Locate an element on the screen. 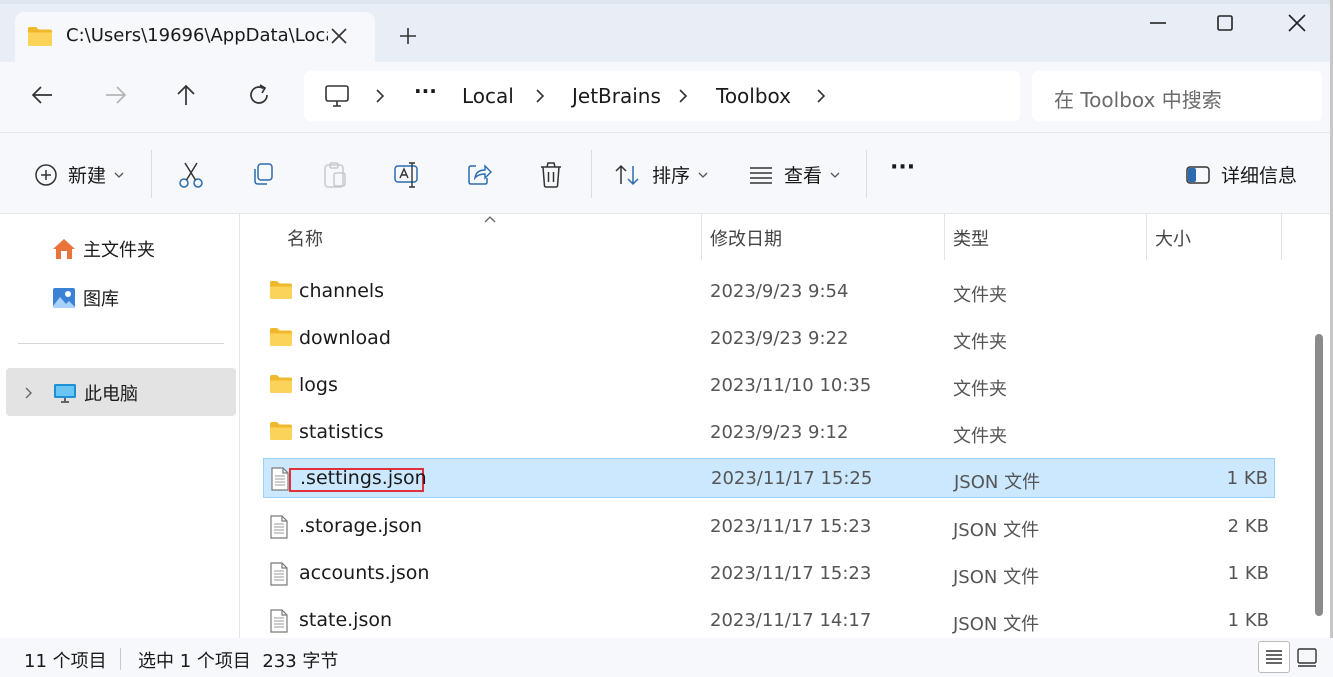 The height and width of the screenshot is (677, 1333). column-divider is located at coordinates (1281, 237).